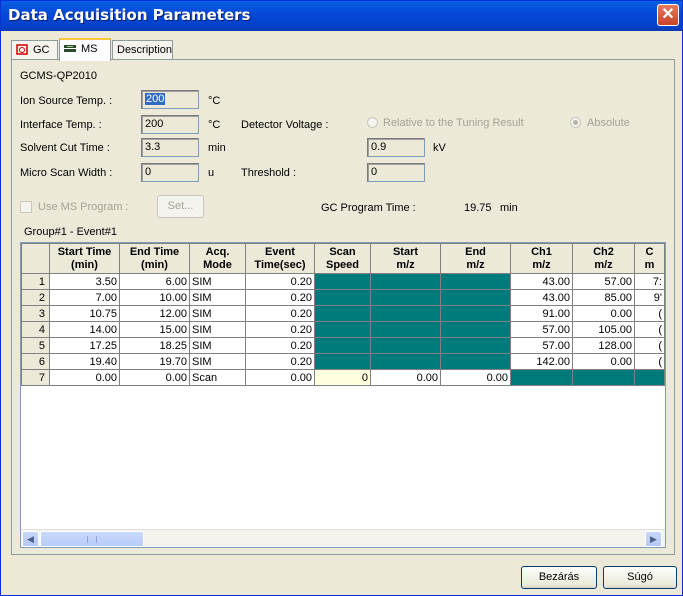 This screenshot has height=596, width=683. What do you see at coordinates (84, 345) in the screenshot?
I see `cell-start: 17.25` at bounding box center [84, 345].